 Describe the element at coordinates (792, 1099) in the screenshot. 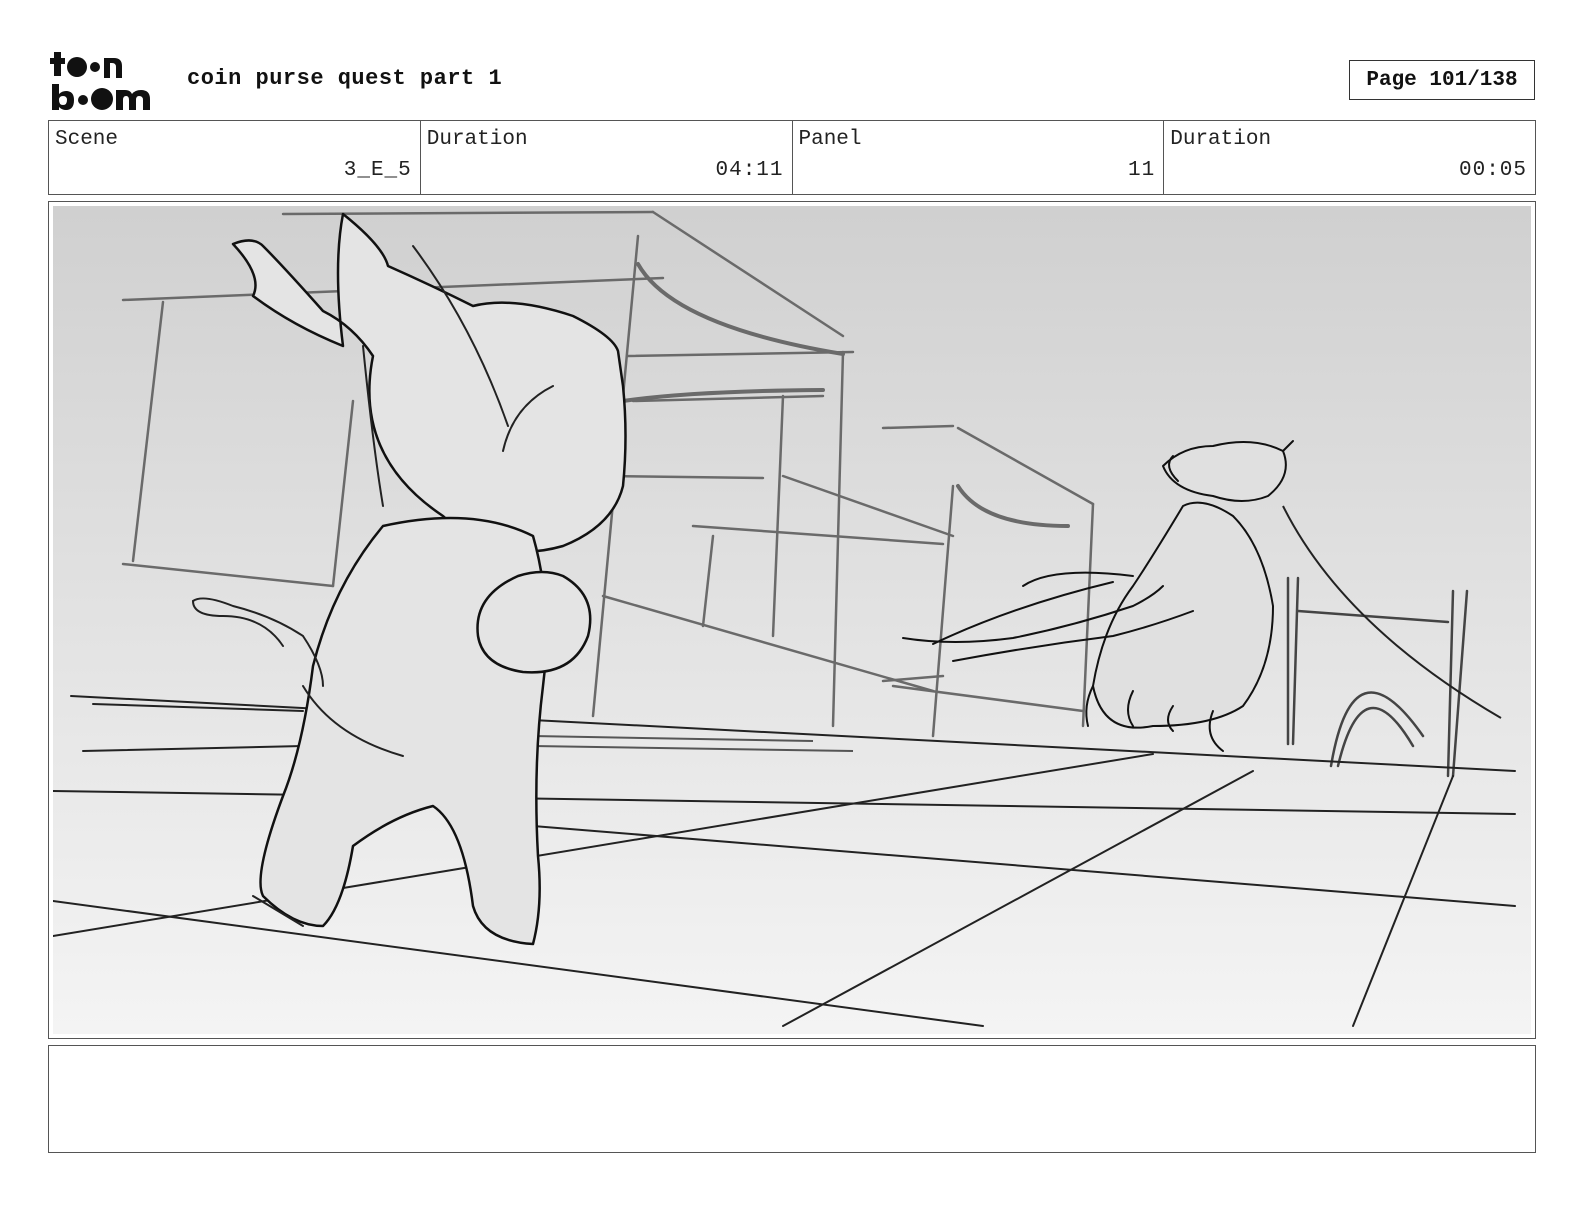

I see `panel-notes` at that location.